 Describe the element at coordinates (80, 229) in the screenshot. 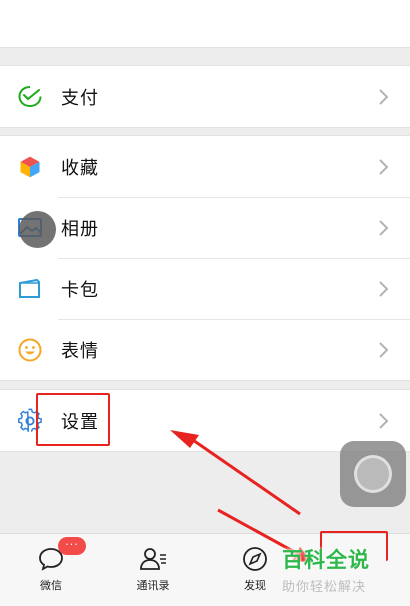

I see `menu-item-label: 相册` at that location.